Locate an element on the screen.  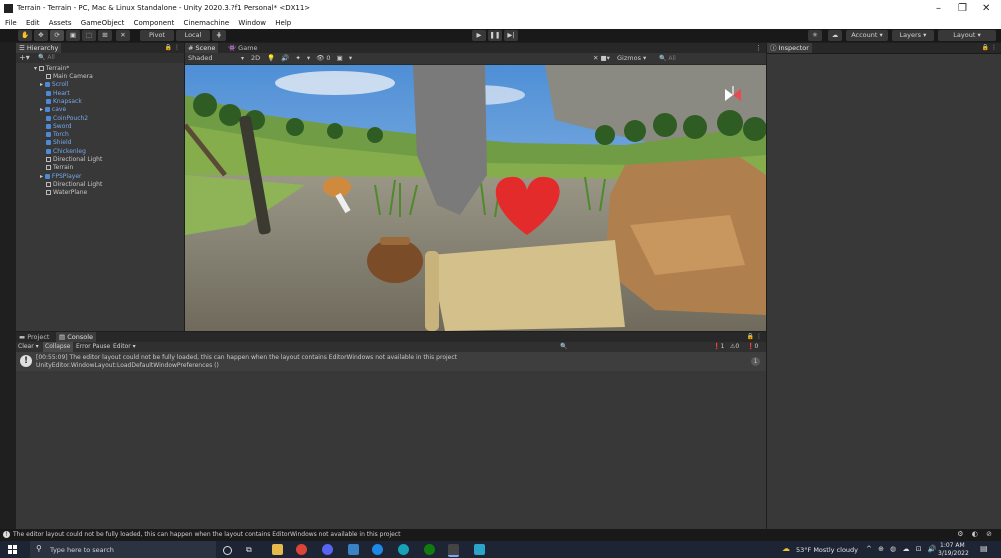
hierarchy-item-label: Shield is located at coordinates (62, 143).